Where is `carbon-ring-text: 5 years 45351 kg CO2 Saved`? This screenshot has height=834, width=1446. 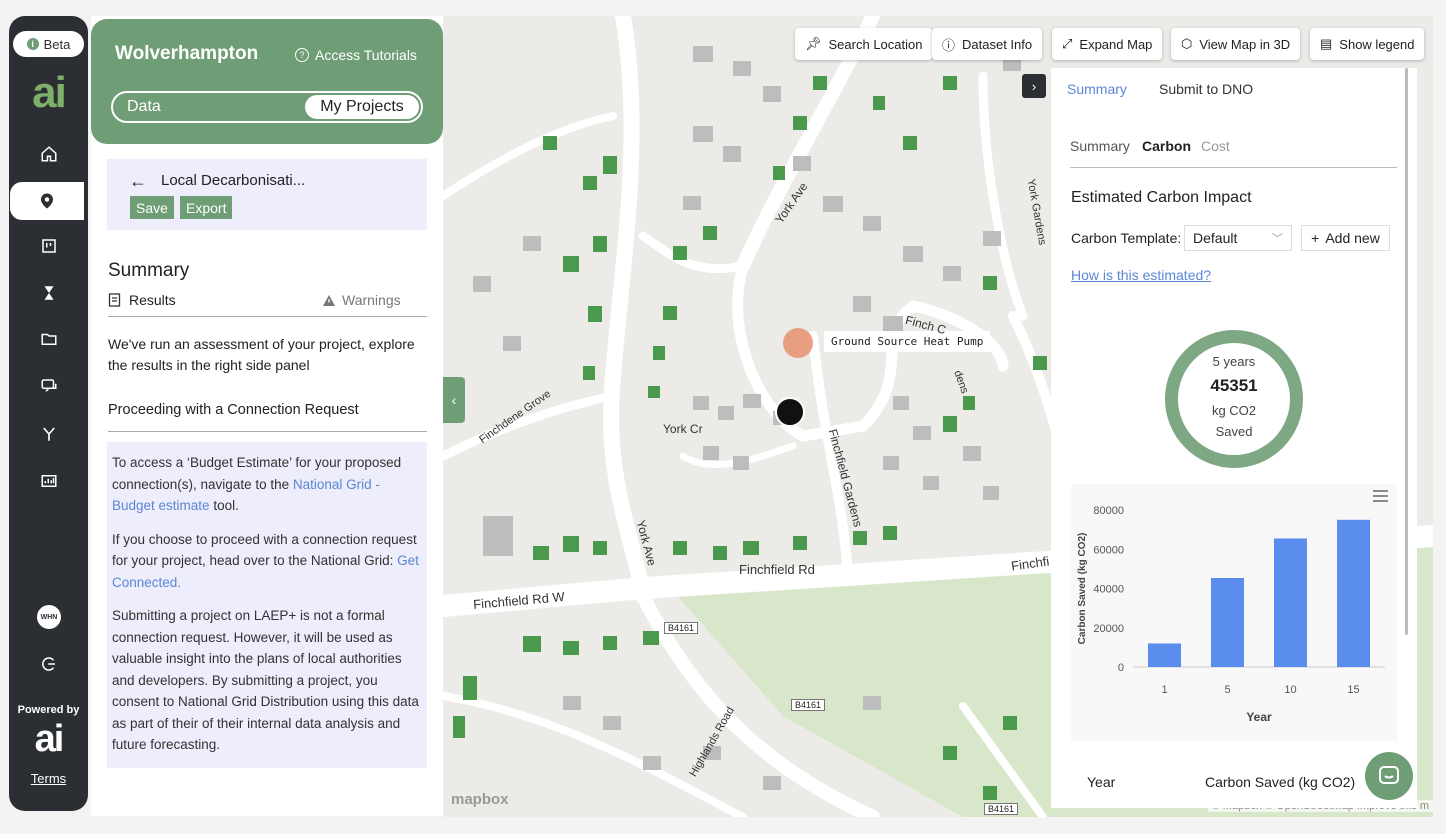
carbon-ring-text: 5 years 45351 kg CO2 Saved is located at coordinates (1234, 399).